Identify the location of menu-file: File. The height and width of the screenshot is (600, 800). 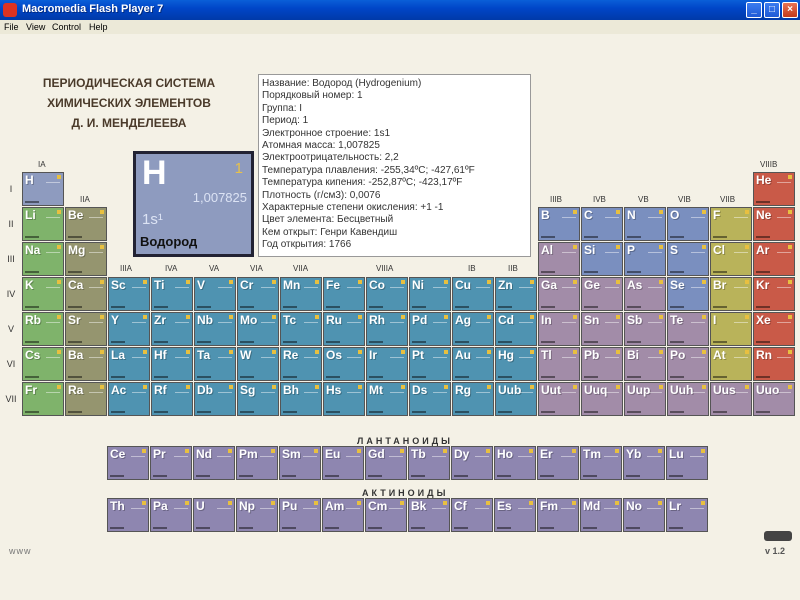
(11, 27).